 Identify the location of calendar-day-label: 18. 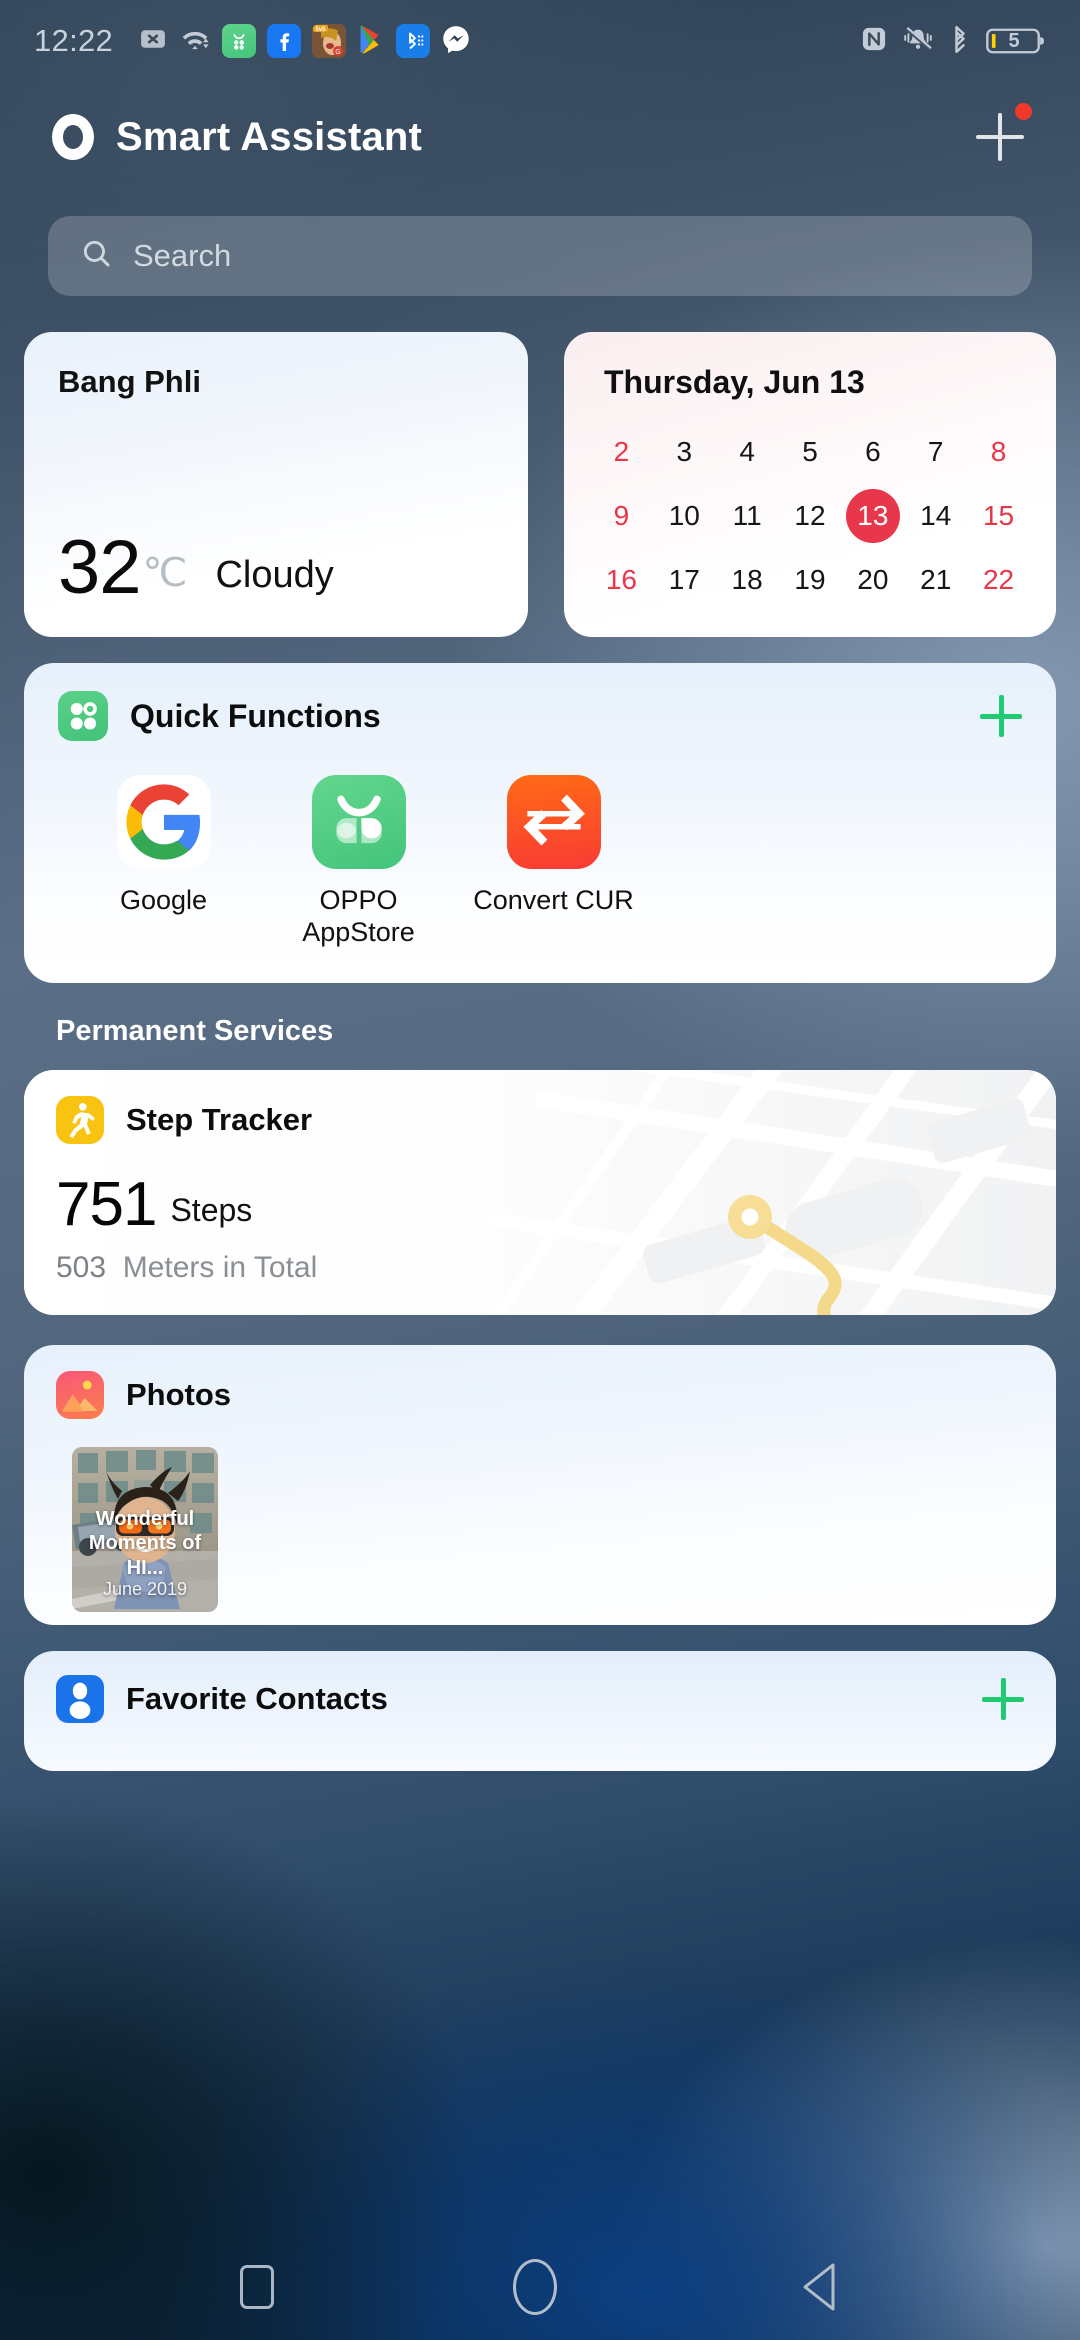
(747, 579).